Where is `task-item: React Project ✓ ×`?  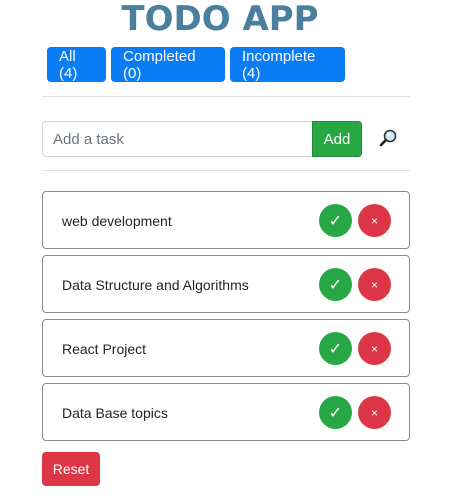 task-item: React Project ✓ × is located at coordinates (226, 348).